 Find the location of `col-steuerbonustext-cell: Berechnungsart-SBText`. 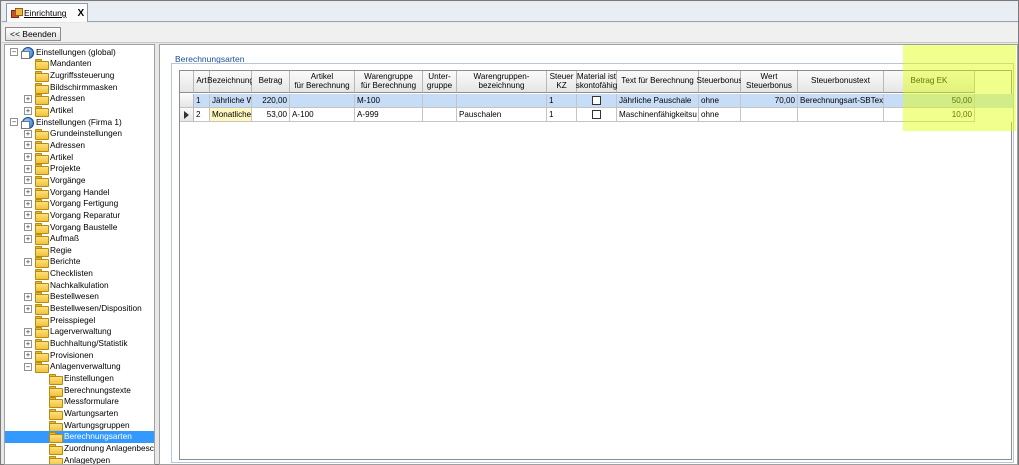

col-steuerbonustext-cell: Berechnungsart-SBText is located at coordinates (841, 101).